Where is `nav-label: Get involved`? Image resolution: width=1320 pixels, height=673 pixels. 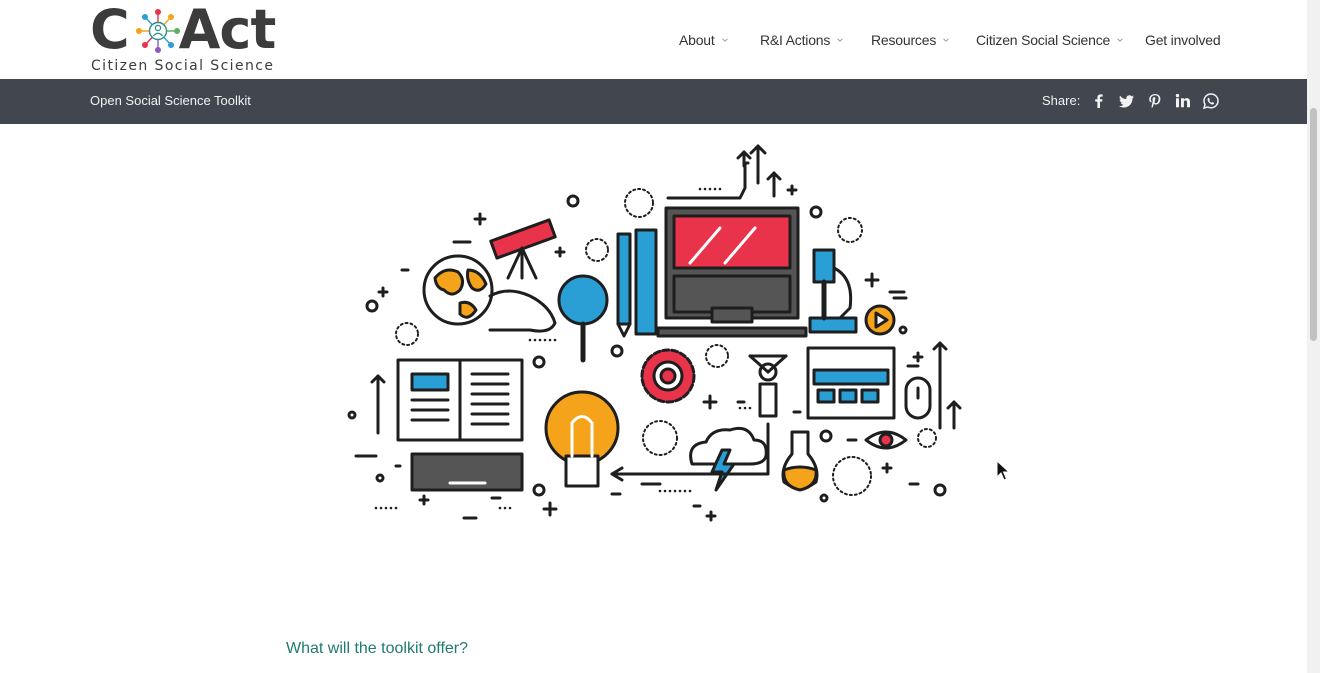 nav-label: Get involved is located at coordinates (1183, 40).